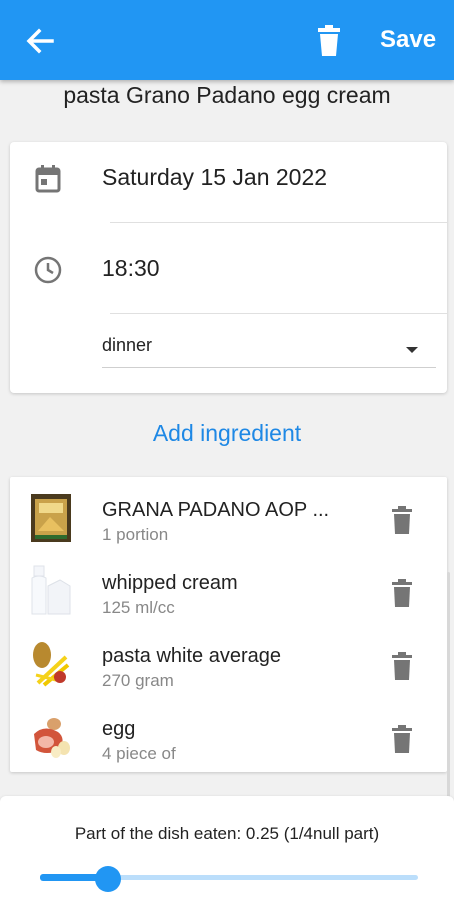 The width and height of the screenshot is (454, 900). I want to click on arrow-left-icon, so click(40, 41).